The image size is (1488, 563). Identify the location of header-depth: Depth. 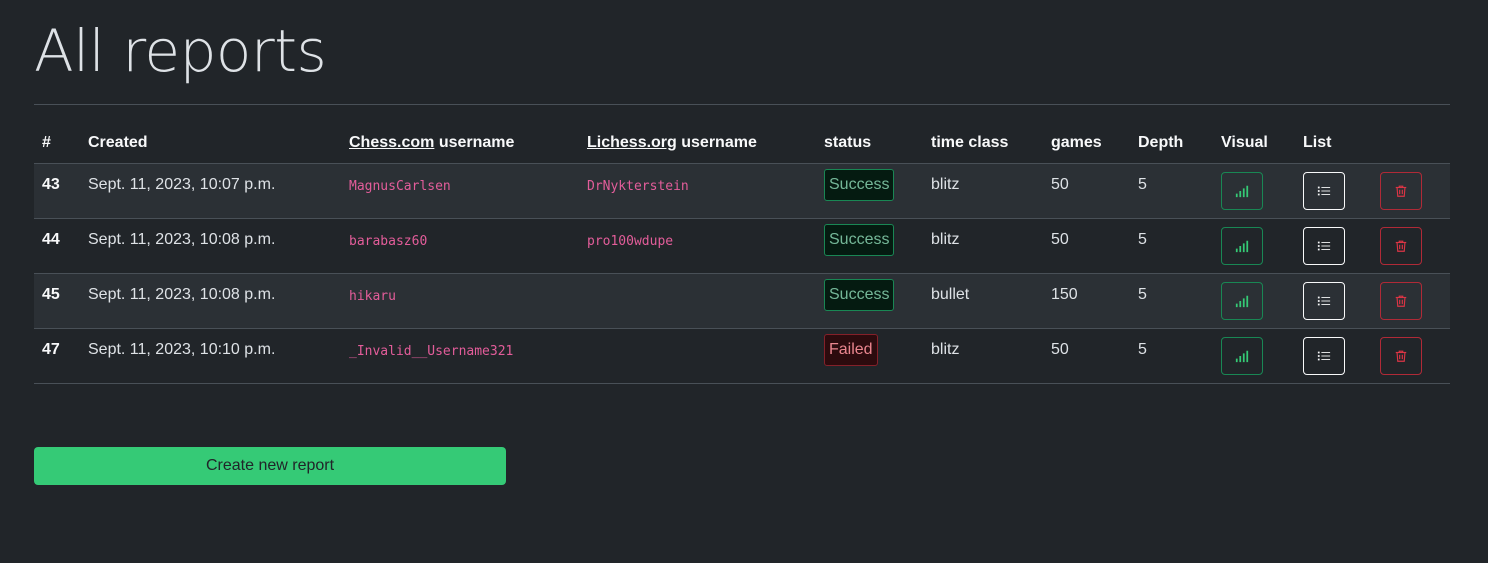
(1171, 143).